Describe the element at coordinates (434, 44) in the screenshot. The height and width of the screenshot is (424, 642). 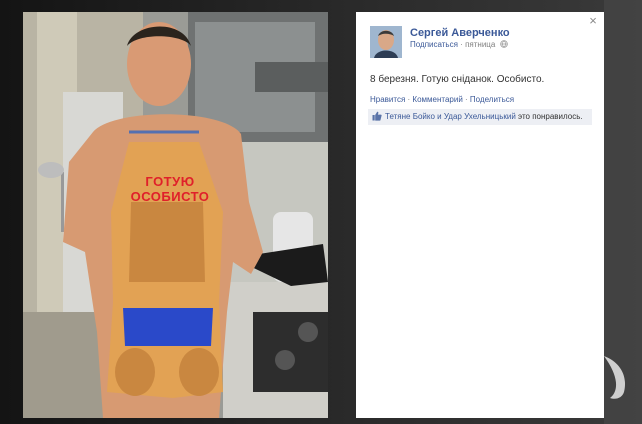
I see `subscribe-link: Подписаться` at that location.